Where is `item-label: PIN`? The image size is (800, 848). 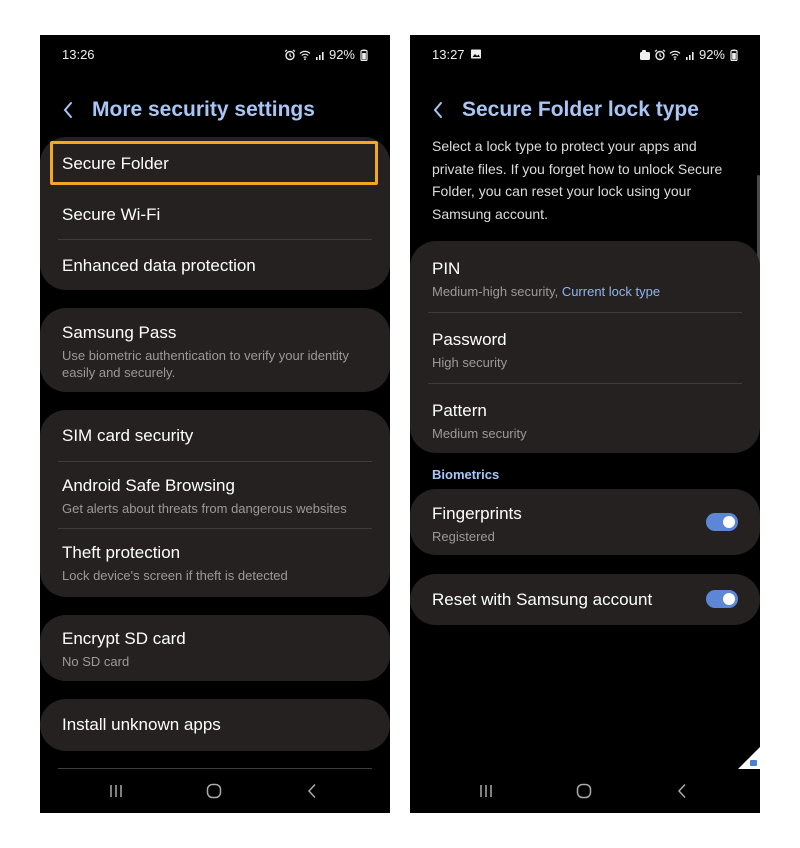
item-label: PIN is located at coordinates (446, 268).